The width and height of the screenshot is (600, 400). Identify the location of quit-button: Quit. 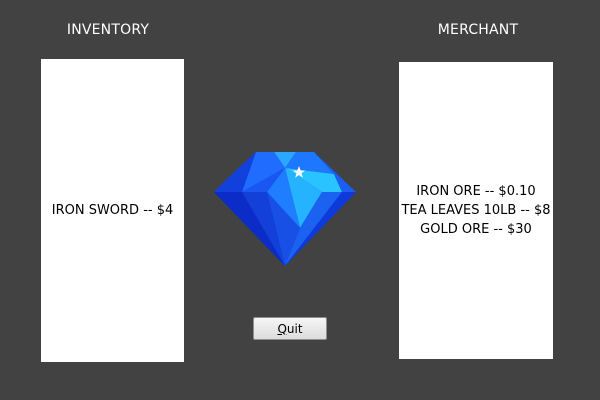
(290, 328).